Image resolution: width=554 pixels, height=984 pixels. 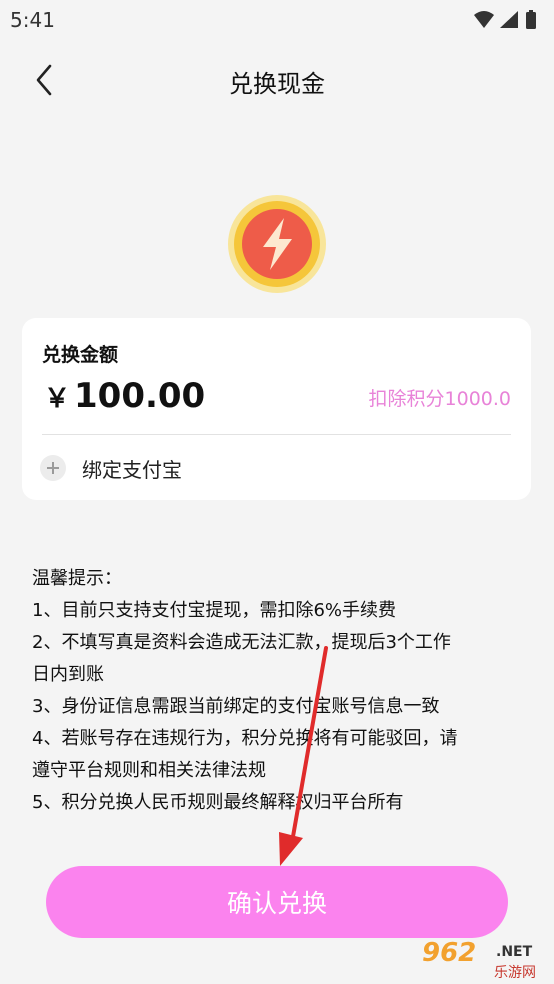 What do you see at coordinates (236, 706) in the screenshot?
I see `tip-line: 3、身份证信息需跟当前绑定的支付宝账号信息一致` at bounding box center [236, 706].